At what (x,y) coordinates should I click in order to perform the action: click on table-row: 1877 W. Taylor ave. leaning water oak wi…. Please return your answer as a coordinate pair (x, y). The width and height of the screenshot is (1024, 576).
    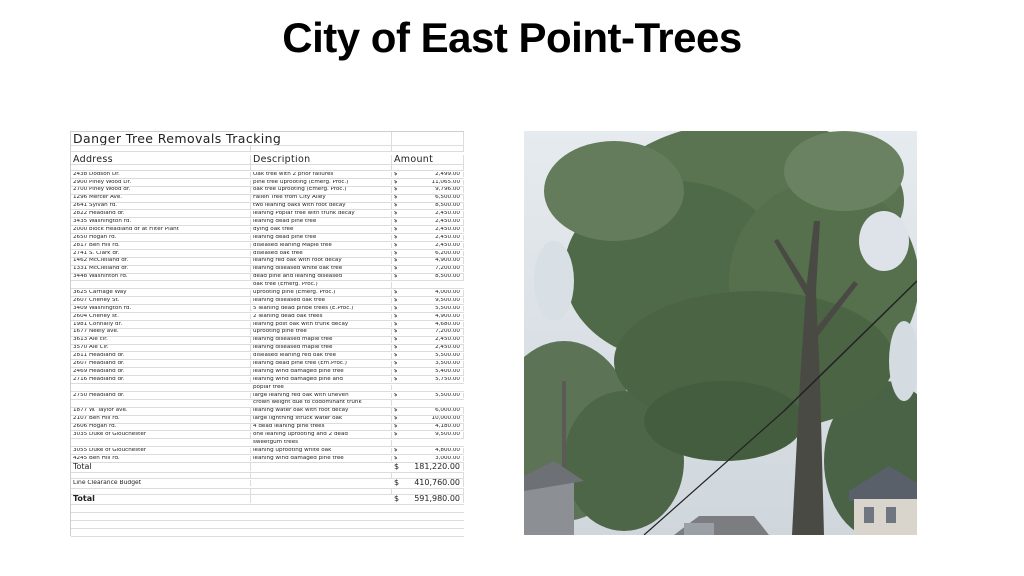
    Looking at the image, I should click on (267, 412).